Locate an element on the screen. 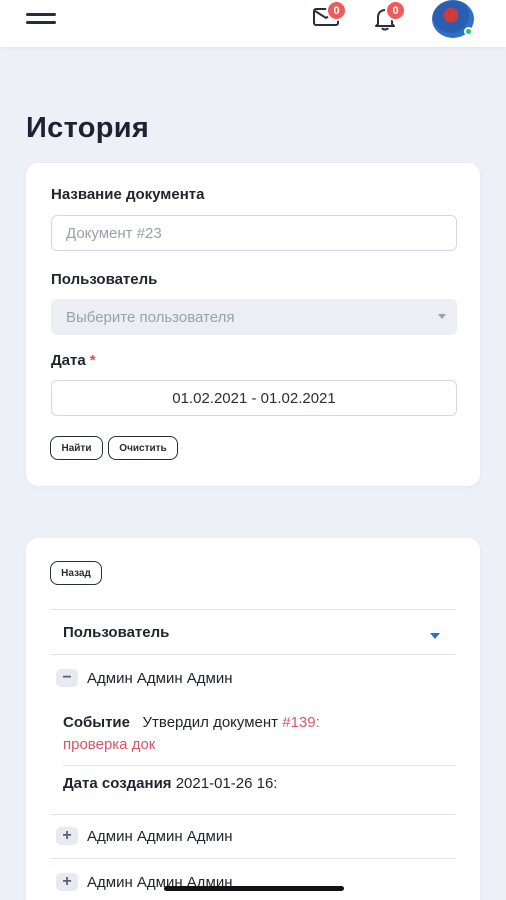  home-indicator is located at coordinates (254, 888).